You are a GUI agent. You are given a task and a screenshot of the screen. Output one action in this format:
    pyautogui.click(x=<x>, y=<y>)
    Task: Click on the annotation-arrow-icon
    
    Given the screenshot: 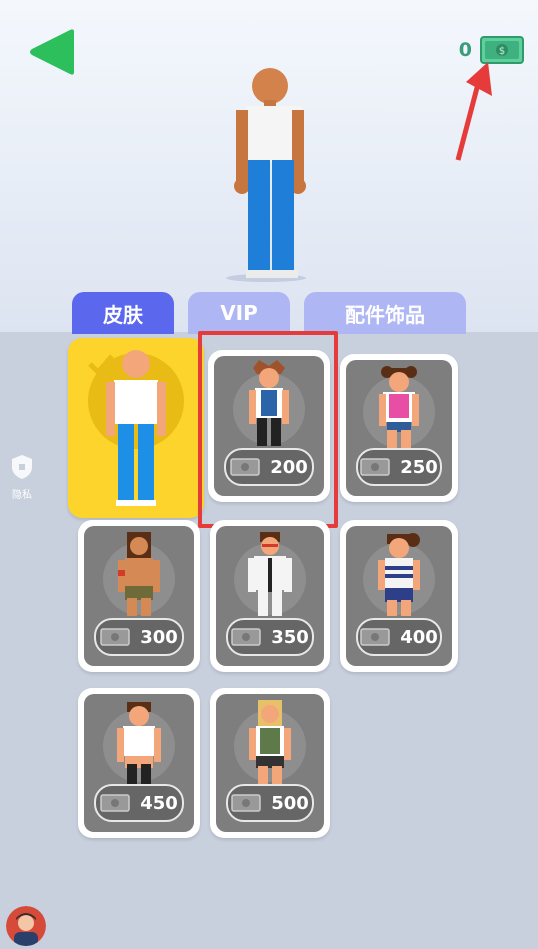 What is the action you would take?
    pyautogui.click(x=473, y=111)
    